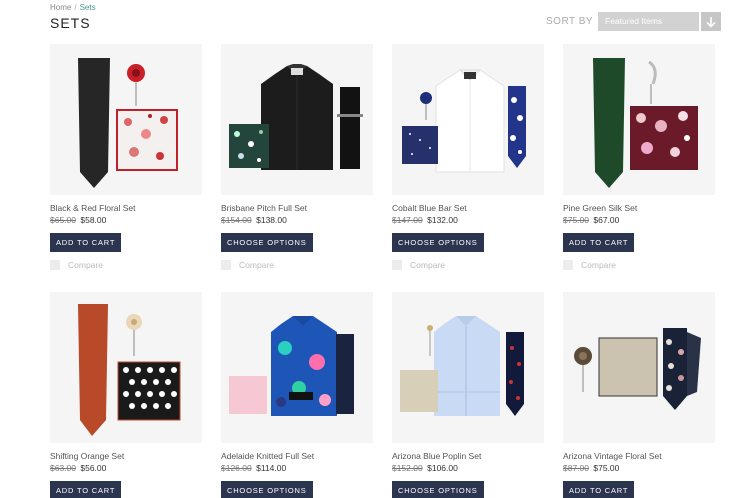 The width and height of the screenshot is (750, 498). What do you see at coordinates (254, 220) in the screenshot?
I see `product-price: $154.00 $138.00` at bounding box center [254, 220].